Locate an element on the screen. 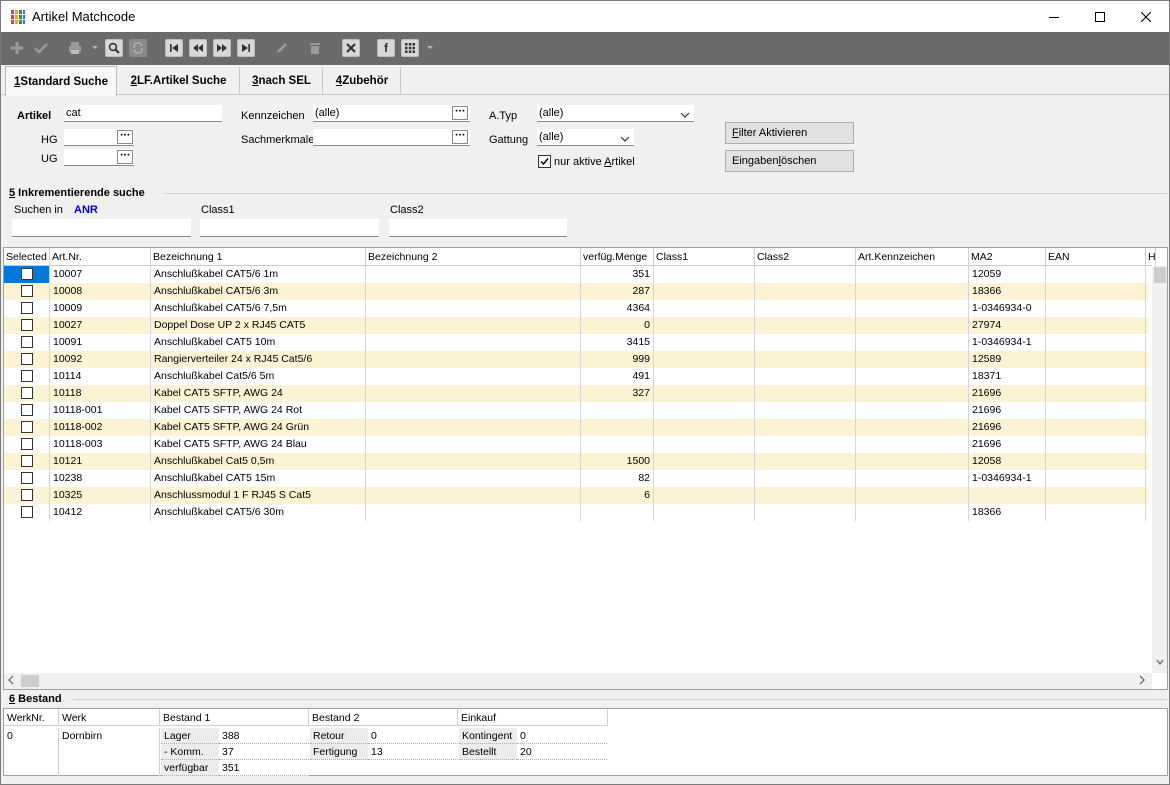  search-button is located at coordinates (114, 48).